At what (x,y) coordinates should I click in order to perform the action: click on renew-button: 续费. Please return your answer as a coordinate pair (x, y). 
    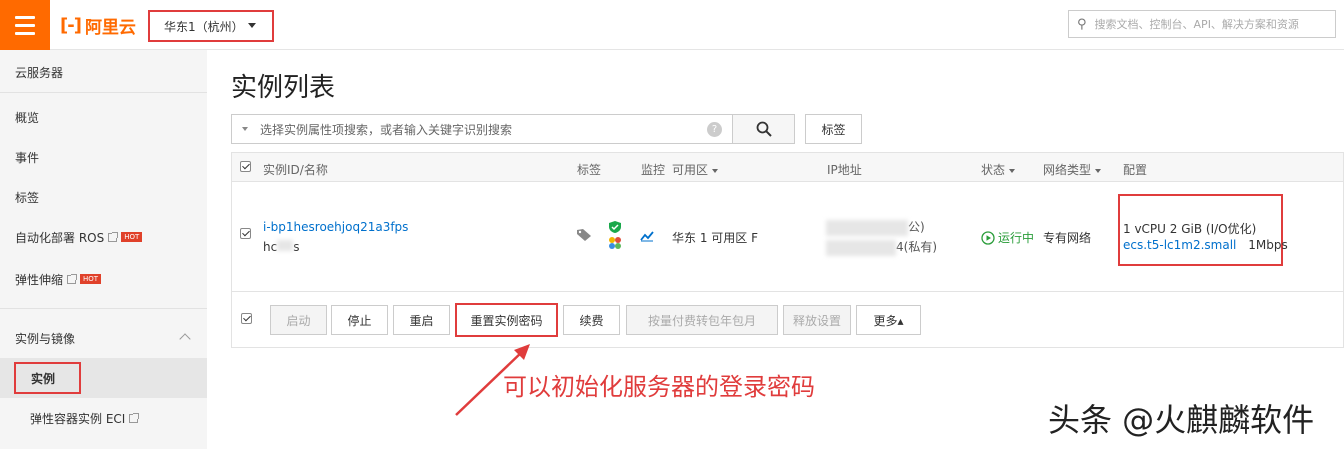
    Looking at the image, I should click on (591, 320).